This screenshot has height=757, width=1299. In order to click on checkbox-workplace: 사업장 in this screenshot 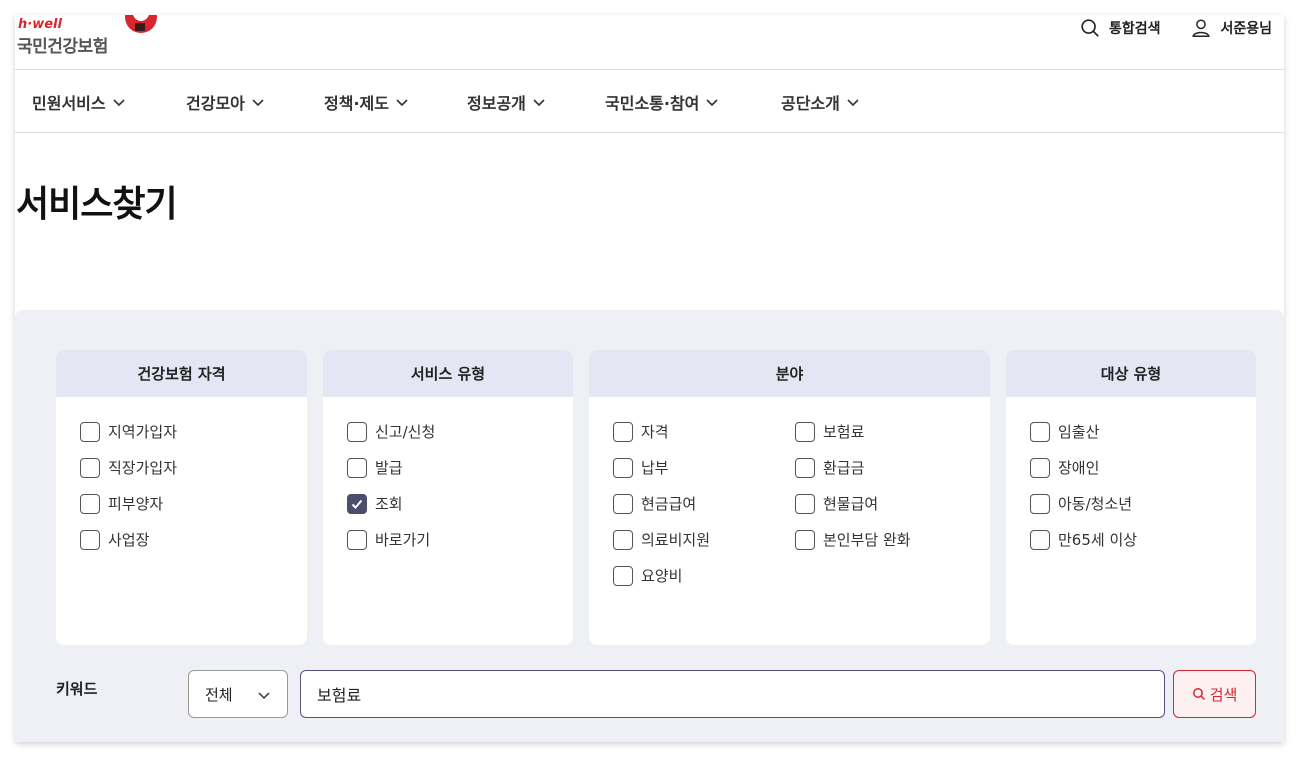, I will do `click(114, 539)`.